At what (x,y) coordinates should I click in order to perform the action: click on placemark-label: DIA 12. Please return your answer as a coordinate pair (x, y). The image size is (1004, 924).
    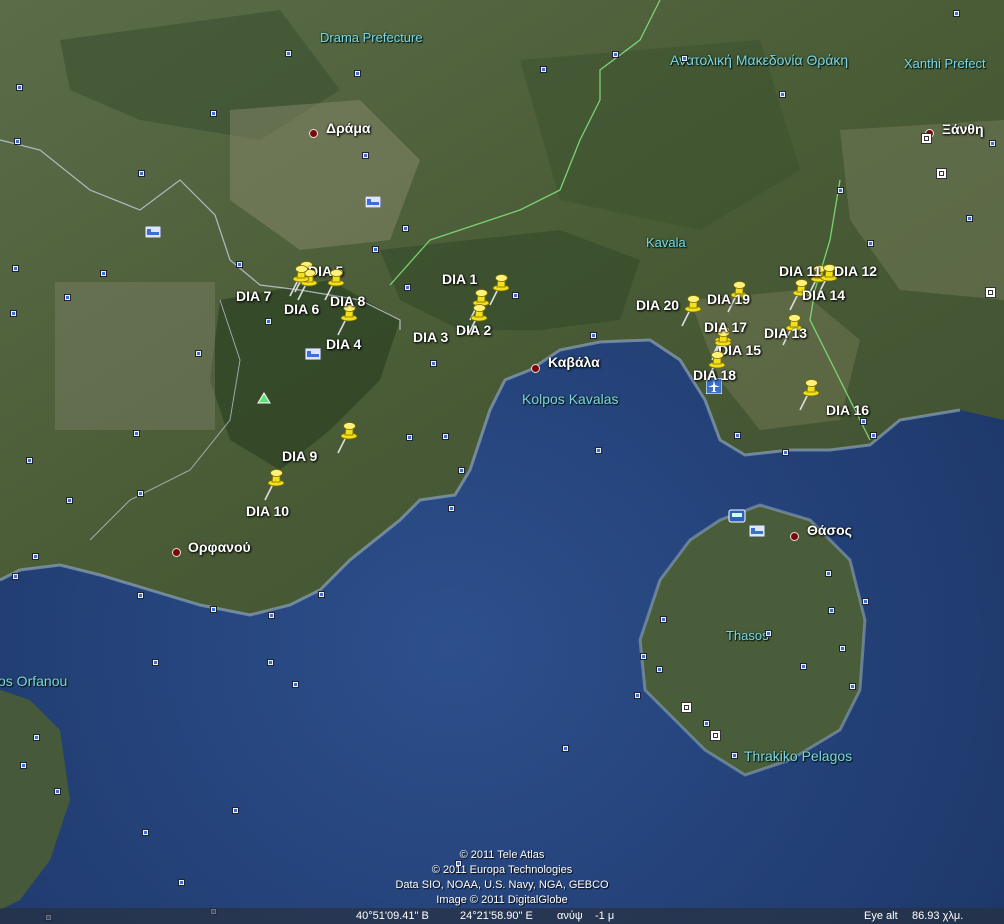
    Looking at the image, I should click on (855, 271).